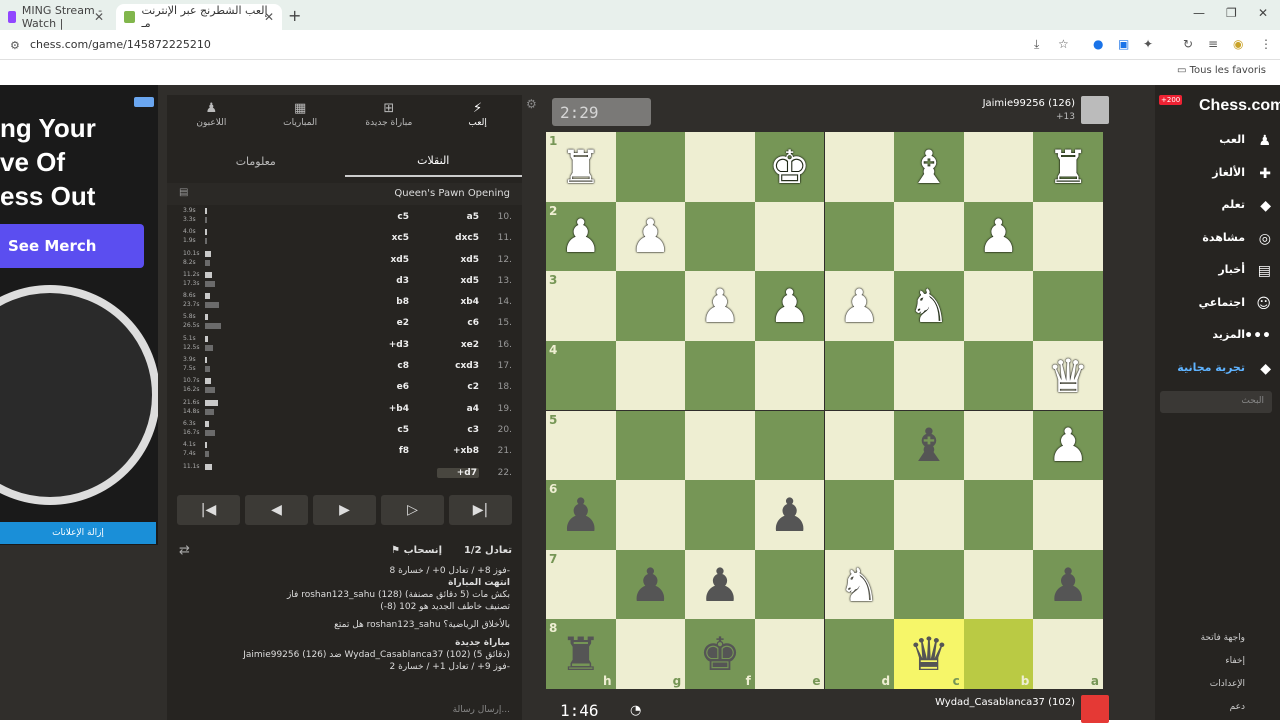 This screenshot has height=723, width=1280. Describe the element at coordinates (929, 446) in the screenshot. I see `black-bishop-piece: ♝` at that location.